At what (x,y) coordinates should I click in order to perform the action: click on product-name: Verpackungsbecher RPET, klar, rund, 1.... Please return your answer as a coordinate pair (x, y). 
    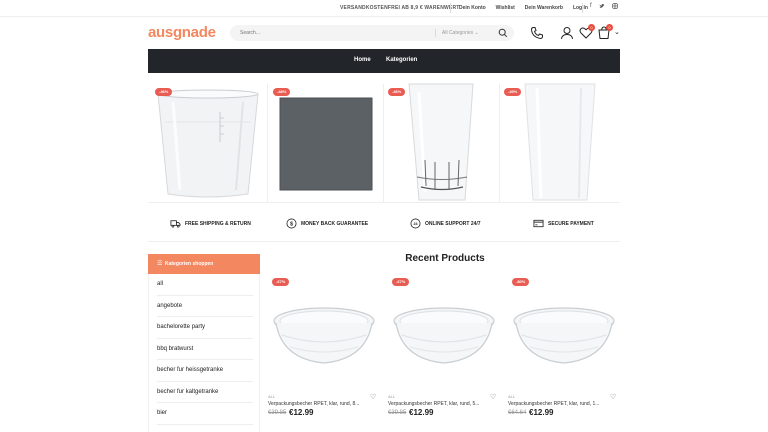
    Looking at the image, I should click on (558, 404).